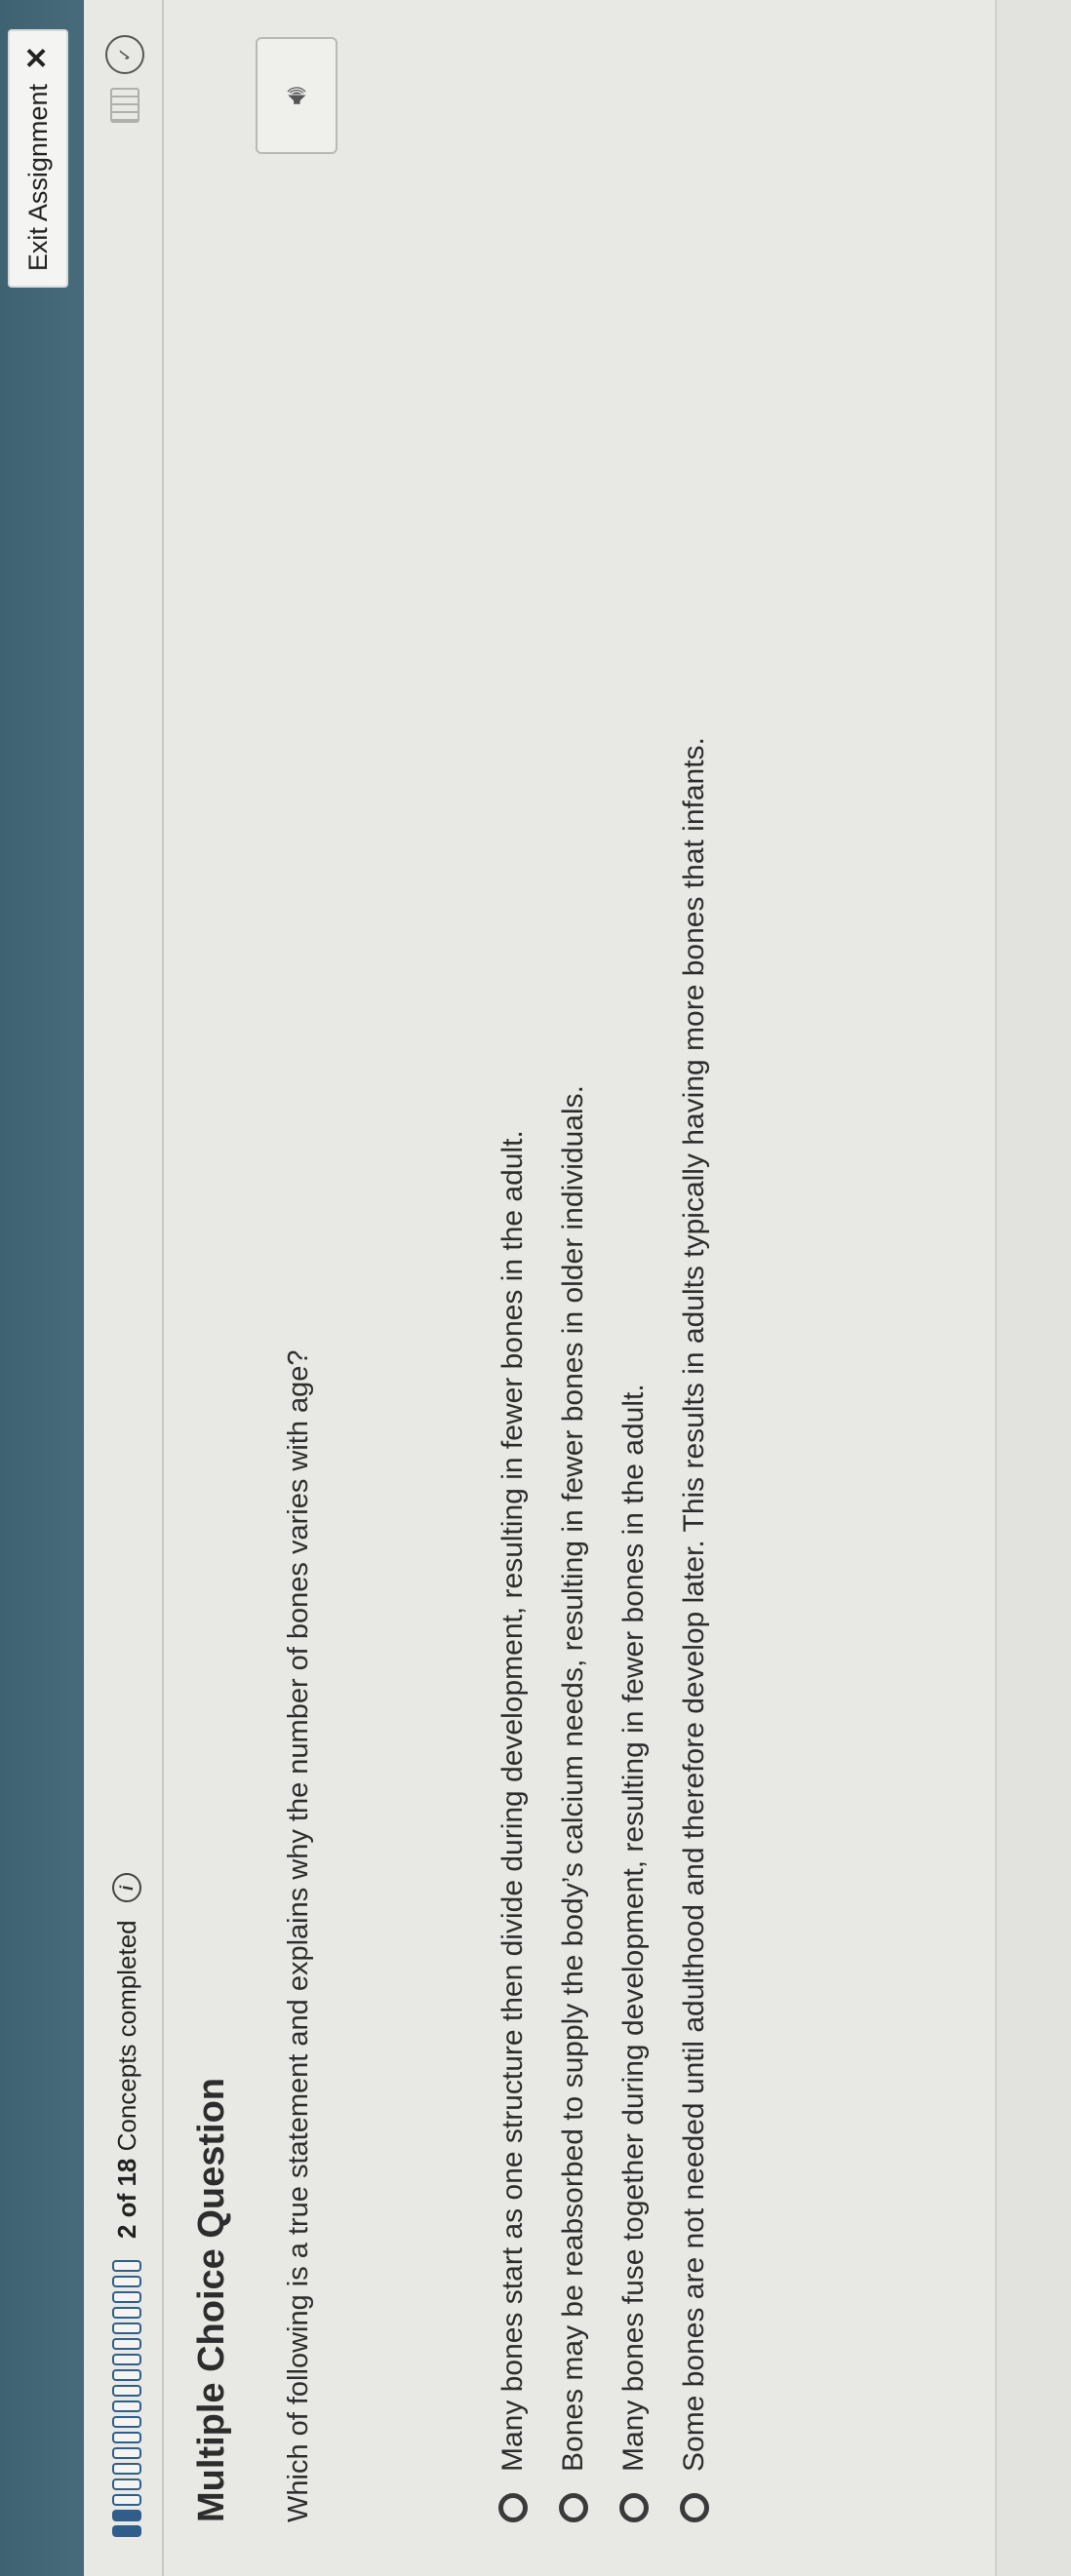 This screenshot has height=2576, width=1071. What do you see at coordinates (1033, 1288) in the screenshot?
I see `bottom-panel-edge` at bounding box center [1033, 1288].